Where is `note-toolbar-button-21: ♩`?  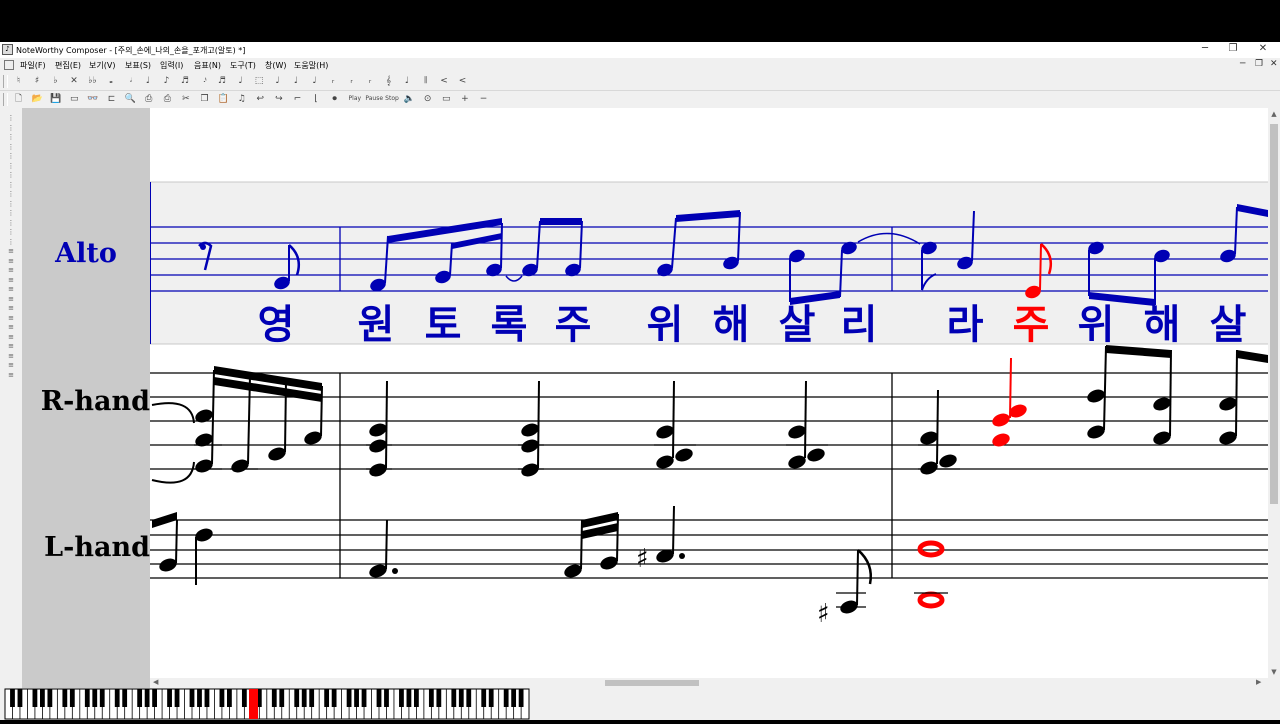 note-toolbar-button-21: ♩ is located at coordinates (407, 81).